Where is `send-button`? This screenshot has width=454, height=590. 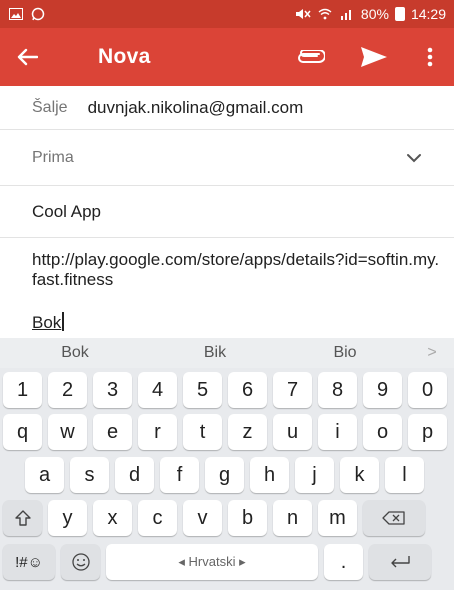
send-button is located at coordinates (374, 57).